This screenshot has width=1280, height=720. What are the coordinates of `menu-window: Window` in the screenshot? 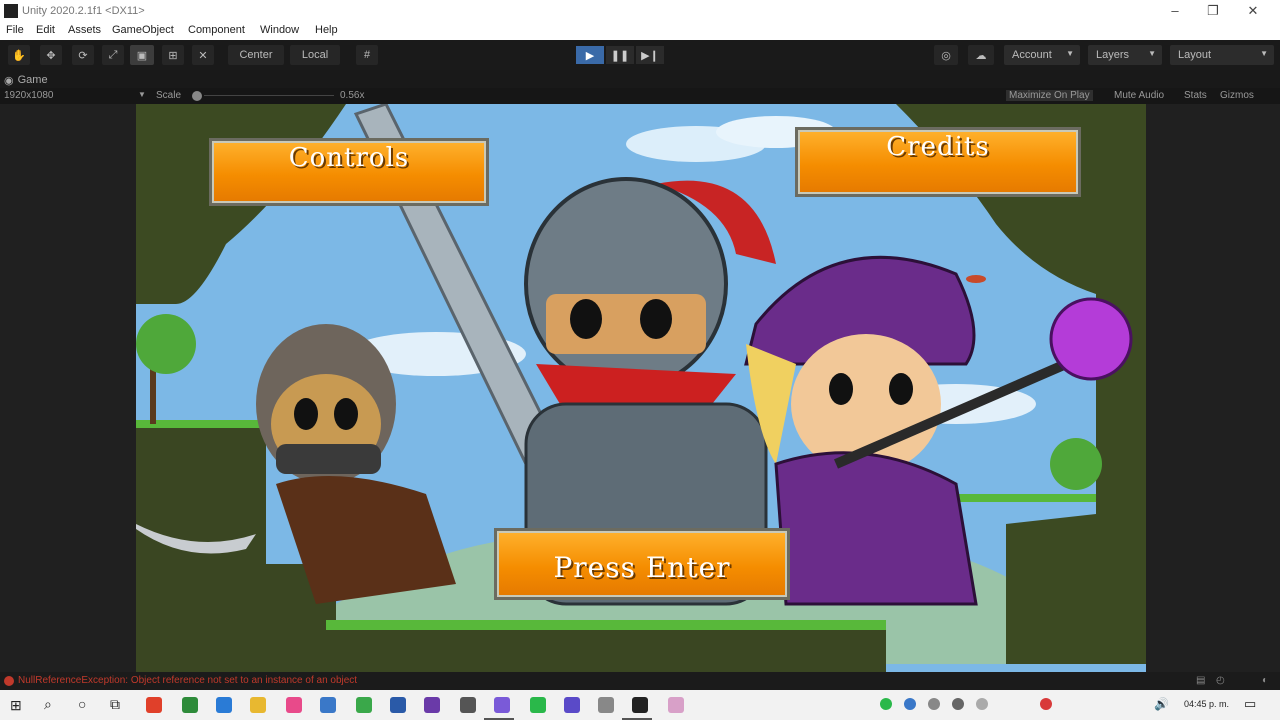 It's located at (279, 30).